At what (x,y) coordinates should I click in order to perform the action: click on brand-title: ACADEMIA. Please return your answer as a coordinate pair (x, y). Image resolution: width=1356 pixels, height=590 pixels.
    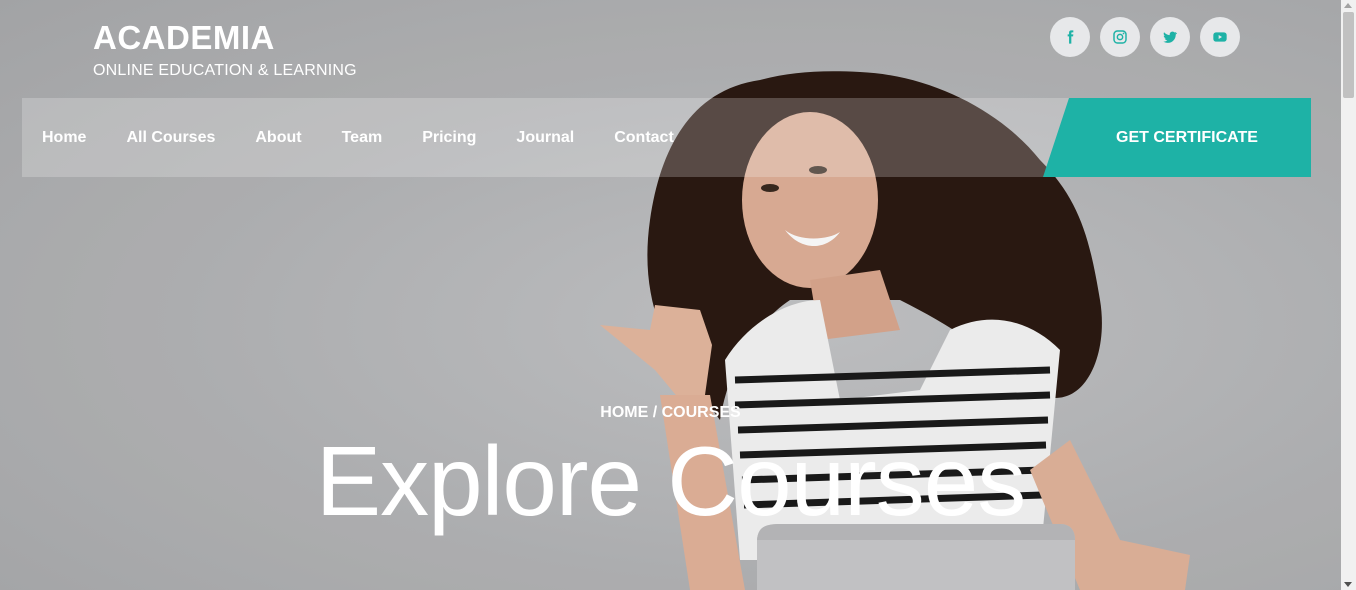
    Looking at the image, I should click on (225, 38).